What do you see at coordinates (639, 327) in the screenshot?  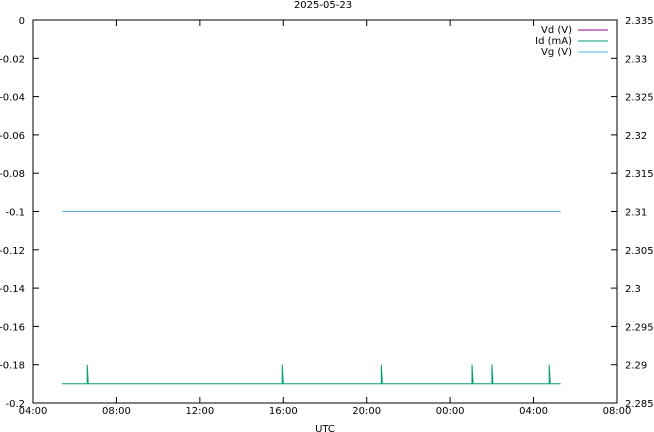 I see `y2-tick-label: 2.295` at bounding box center [639, 327].